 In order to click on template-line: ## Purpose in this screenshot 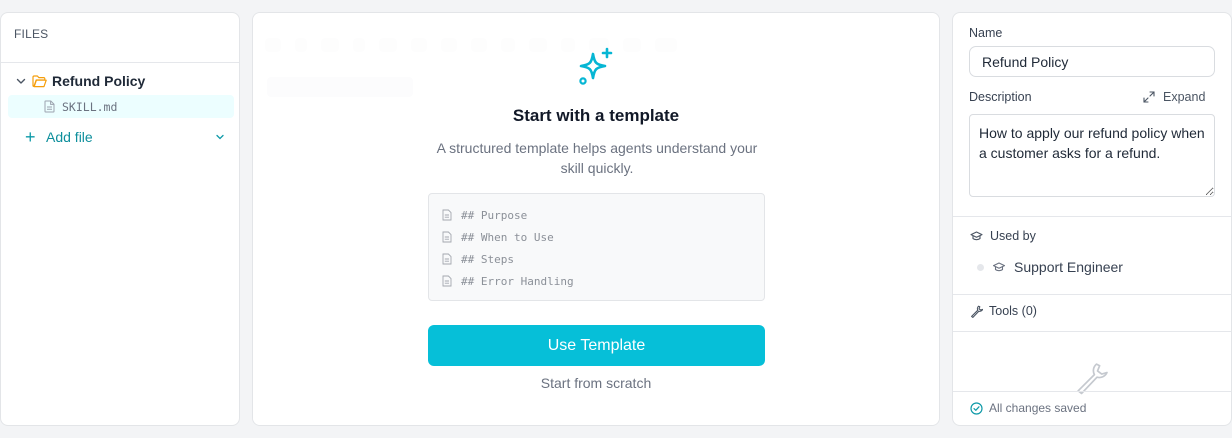, I will do `click(596, 215)`.